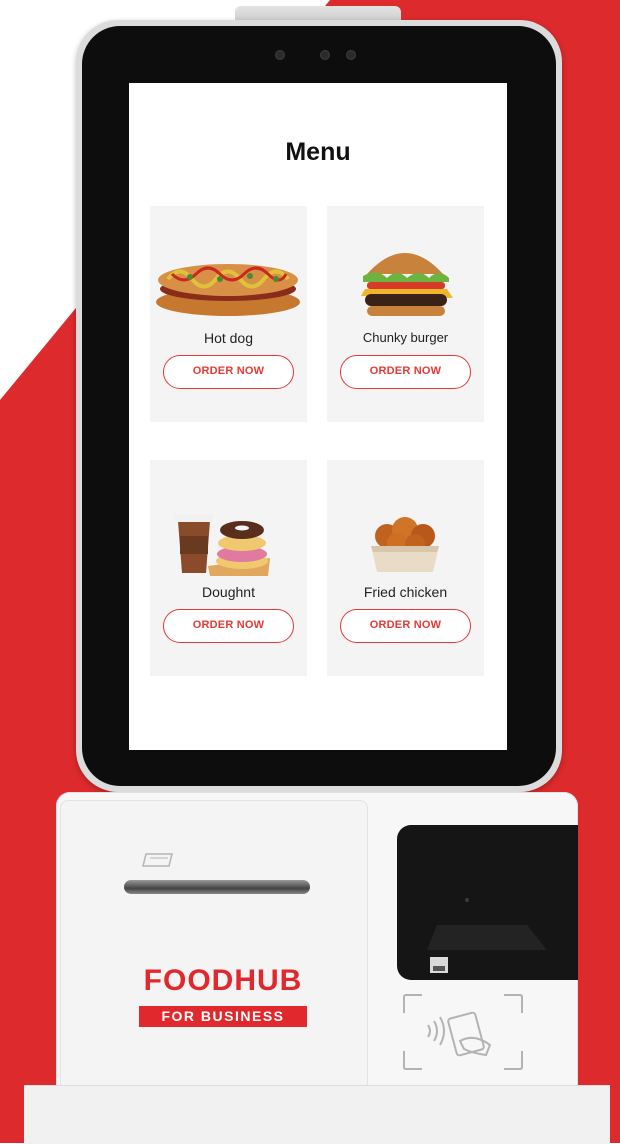 This screenshot has height=1144, width=620. I want to click on burger-image, so click(407, 284).